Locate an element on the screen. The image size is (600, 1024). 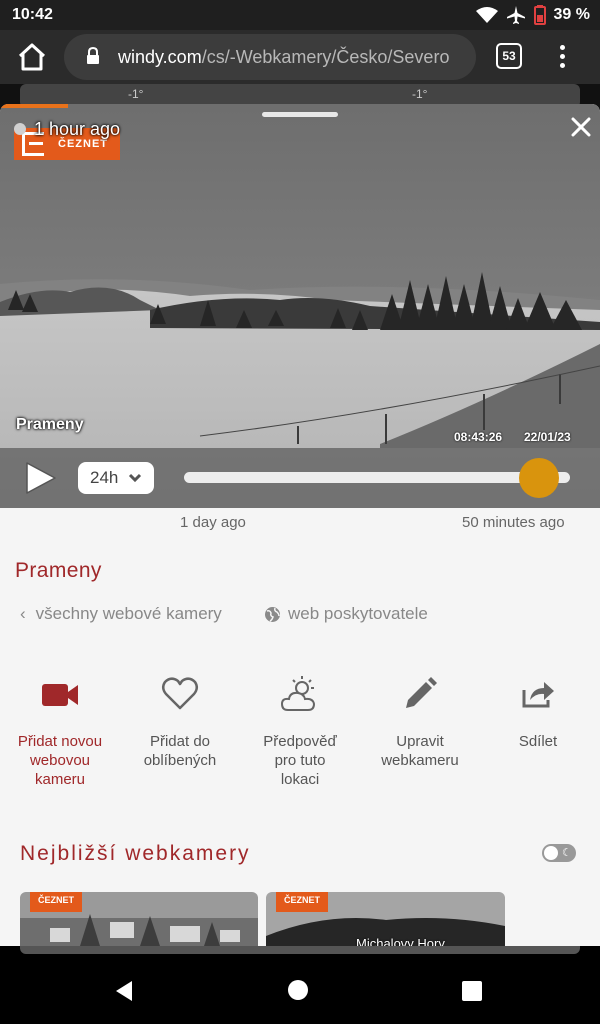
status-time: 10:42 is located at coordinates (32, 14).